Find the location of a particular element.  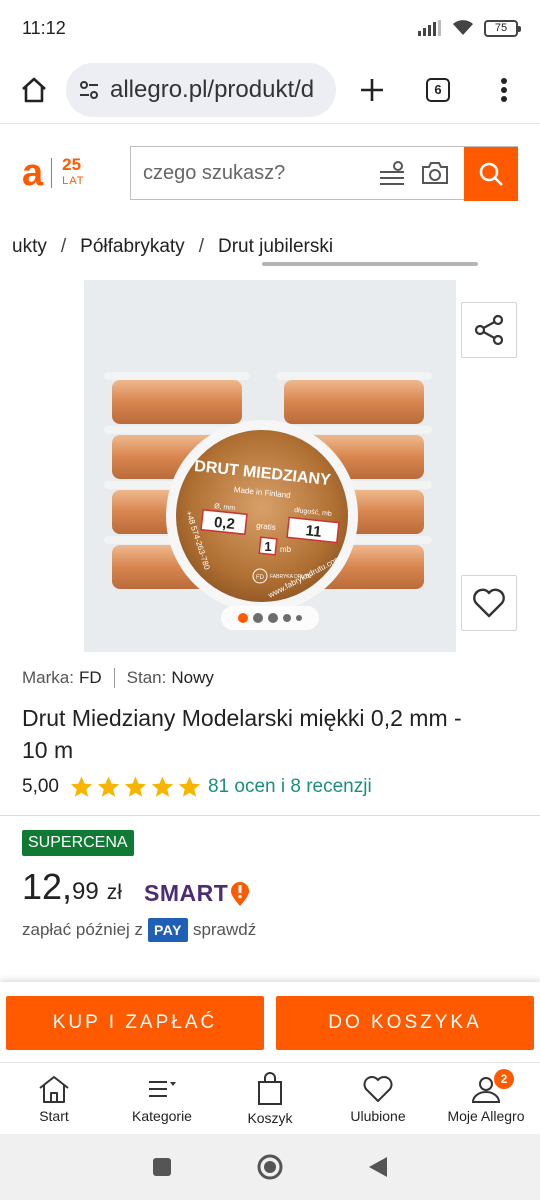

plus-icon is located at coordinates (372, 89).